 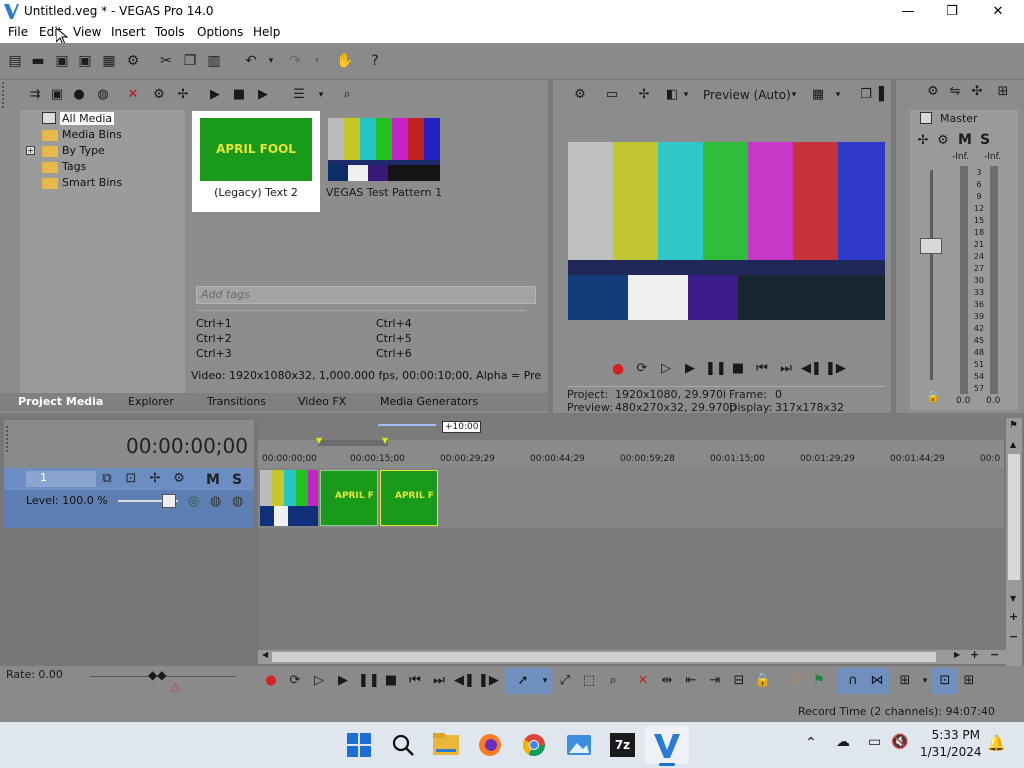 What do you see at coordinates (83, 150) in the screenshot?
I see `tree-by-type: By Type` at bounding box center [83, 150].